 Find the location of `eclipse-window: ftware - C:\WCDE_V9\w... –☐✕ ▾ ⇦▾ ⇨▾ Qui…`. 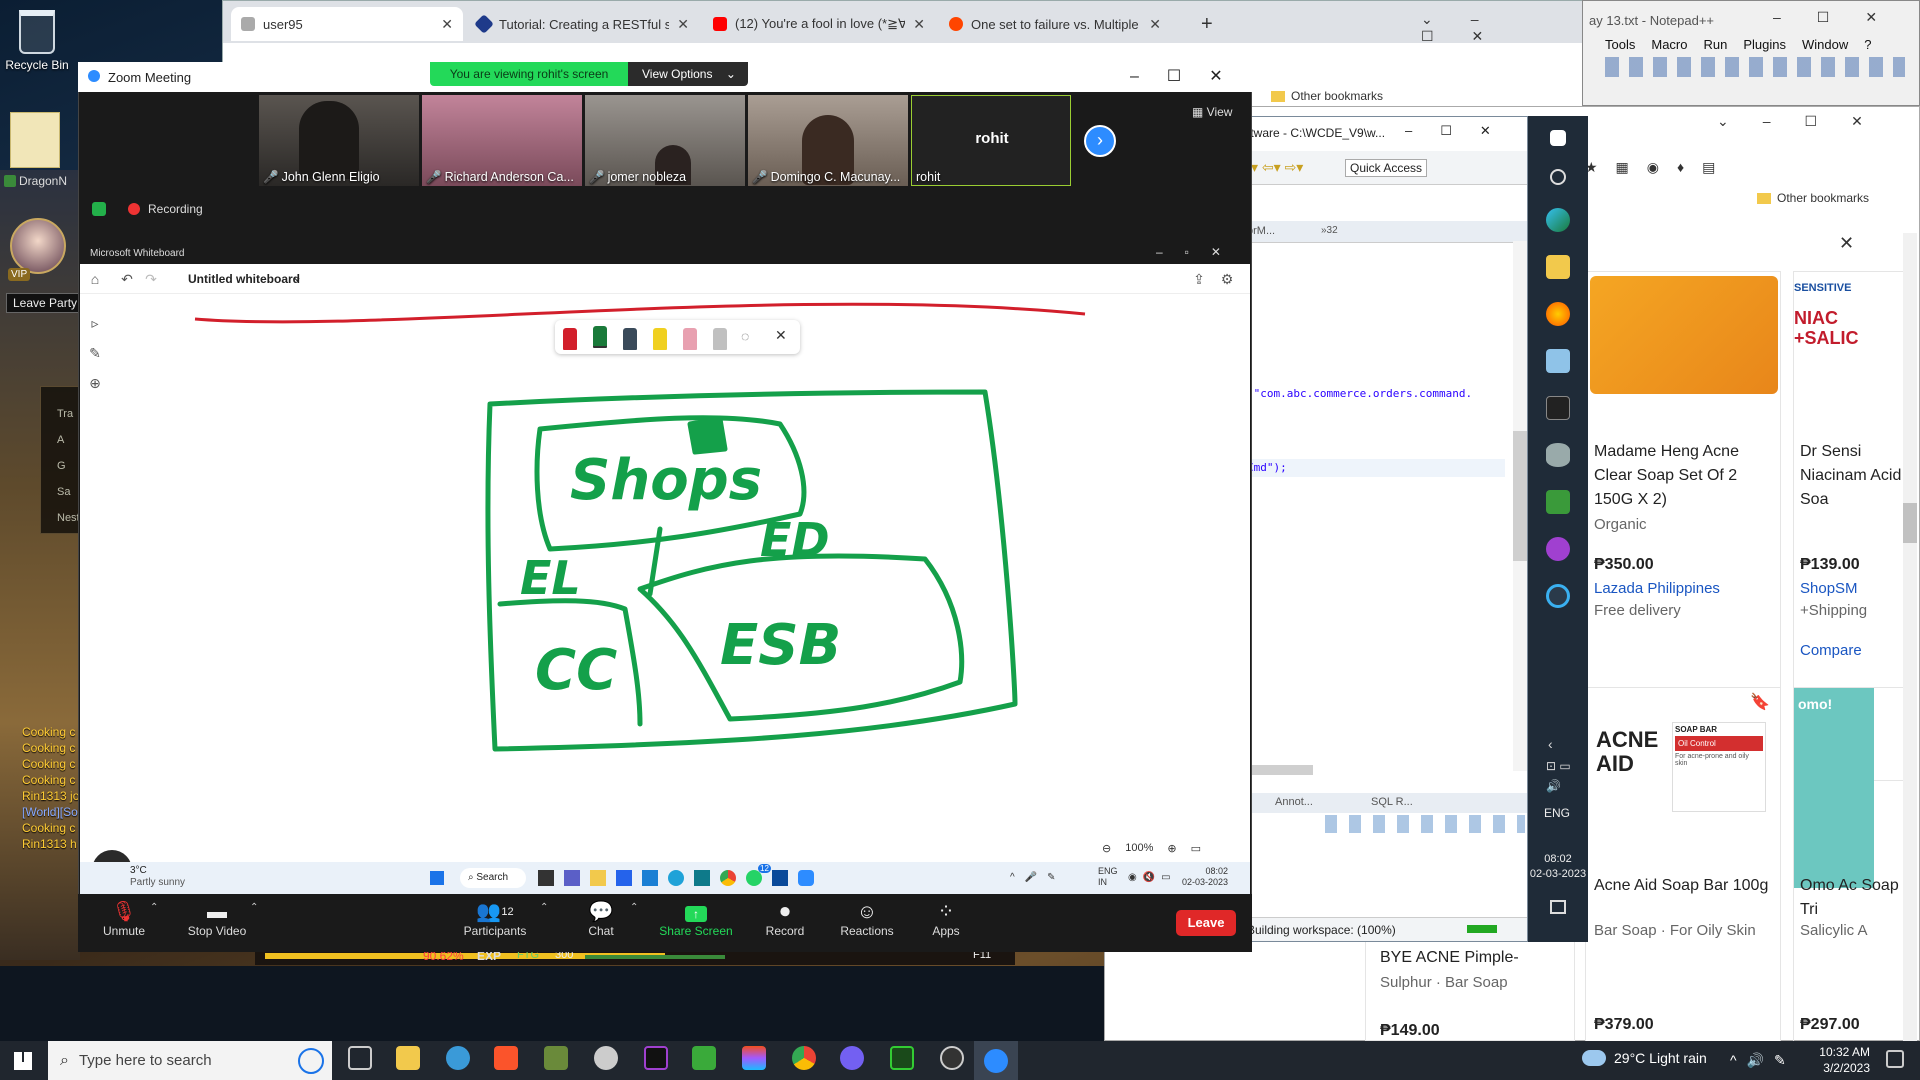

eclipse-window: ftware - C:\WCDE_V9\w... –☐✕ ▾ ⇦▾ ⇨▾ Qui… is located at coordinates (1386, 529).